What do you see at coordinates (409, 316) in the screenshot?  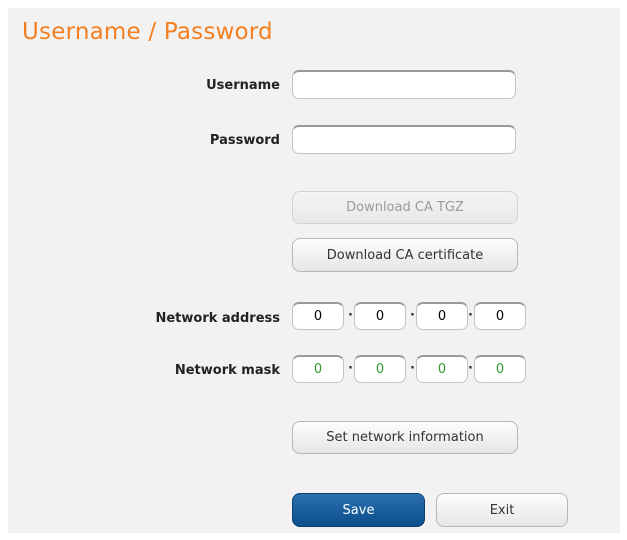 I see `network-address-field: 0 · 0 · 0 · 0` at bounding box center [409, 316].